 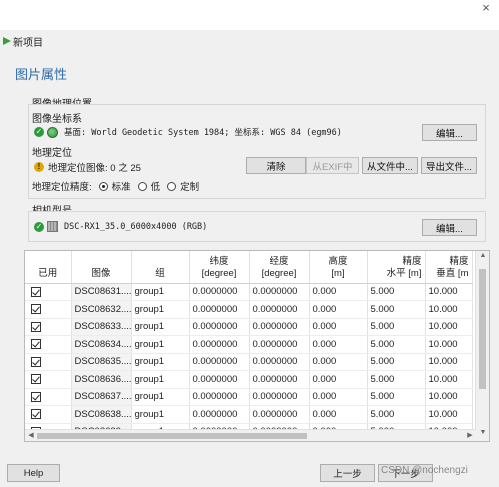 I want to click on col-header-altitude: 高度 [m], so click(x=338, y=267).